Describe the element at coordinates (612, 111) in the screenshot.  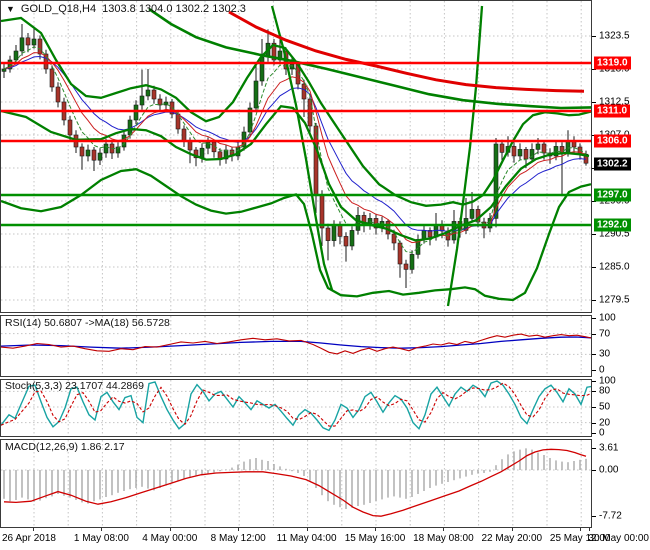
I see `price-level-badge: 1311.0` at that location.